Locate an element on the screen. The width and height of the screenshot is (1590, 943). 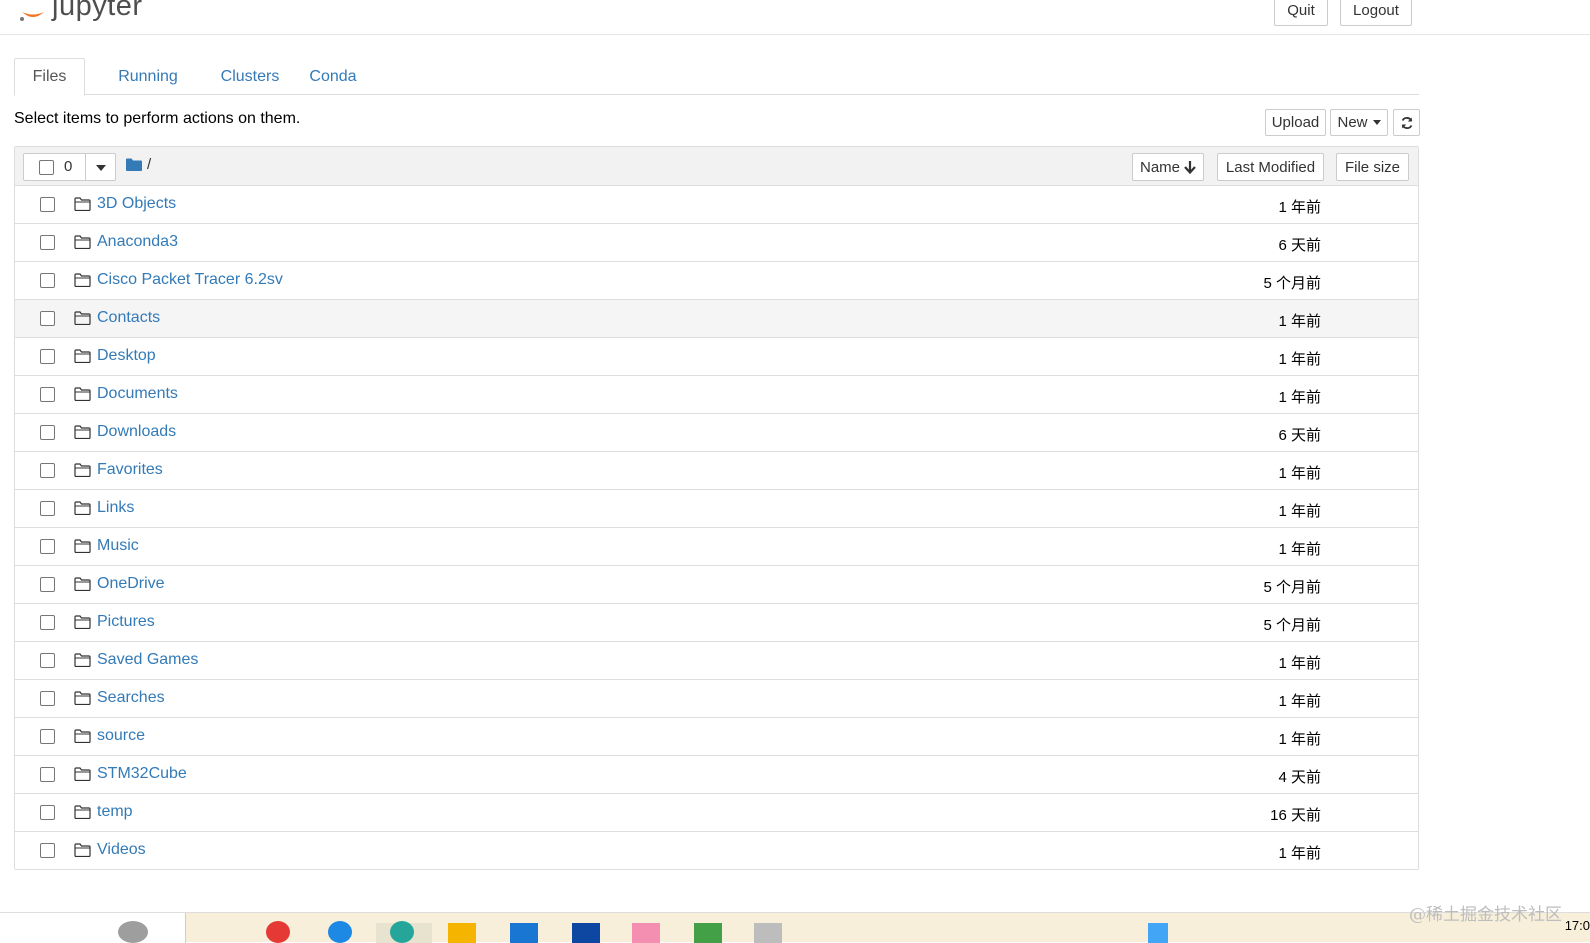
file-name-link: temp is located at coordinates (115, 812).